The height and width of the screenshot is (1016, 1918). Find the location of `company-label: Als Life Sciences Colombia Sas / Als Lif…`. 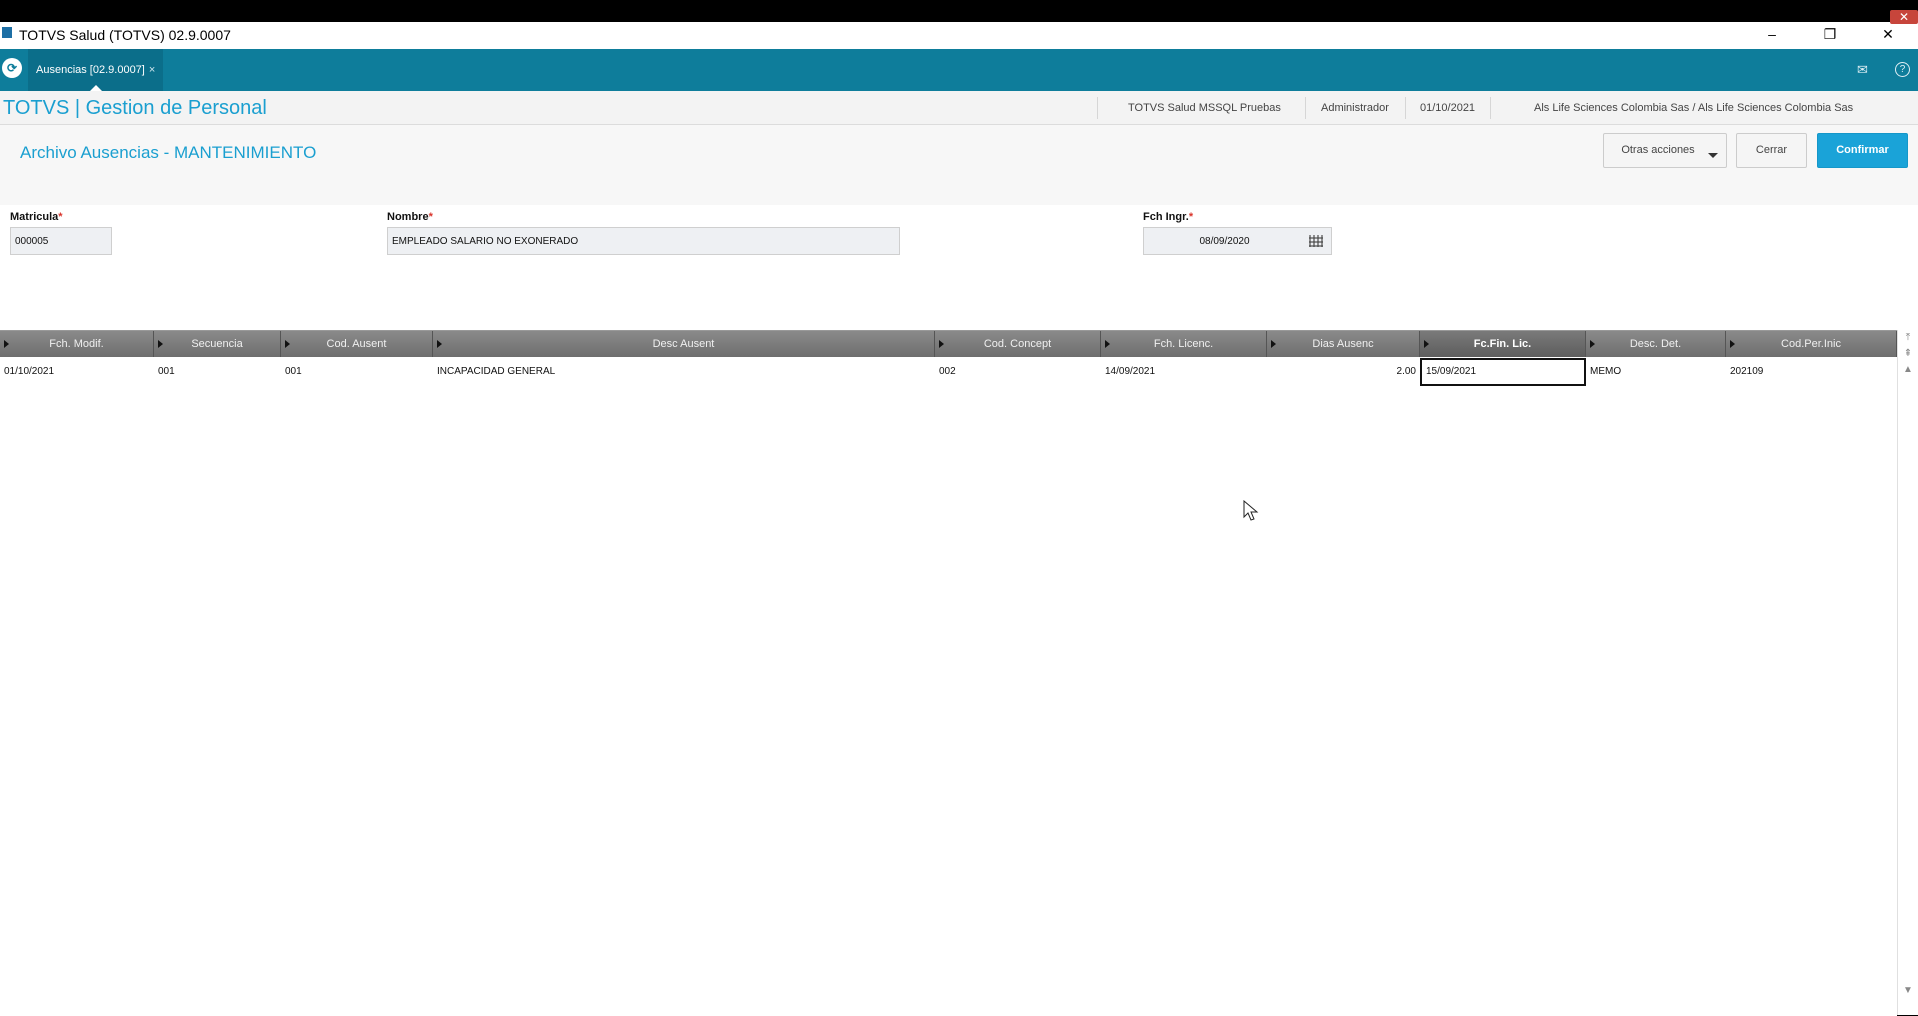

company-label: Als Life Sciences Colombia Sas / Als Lif… is located at coordinates (1694, 108).